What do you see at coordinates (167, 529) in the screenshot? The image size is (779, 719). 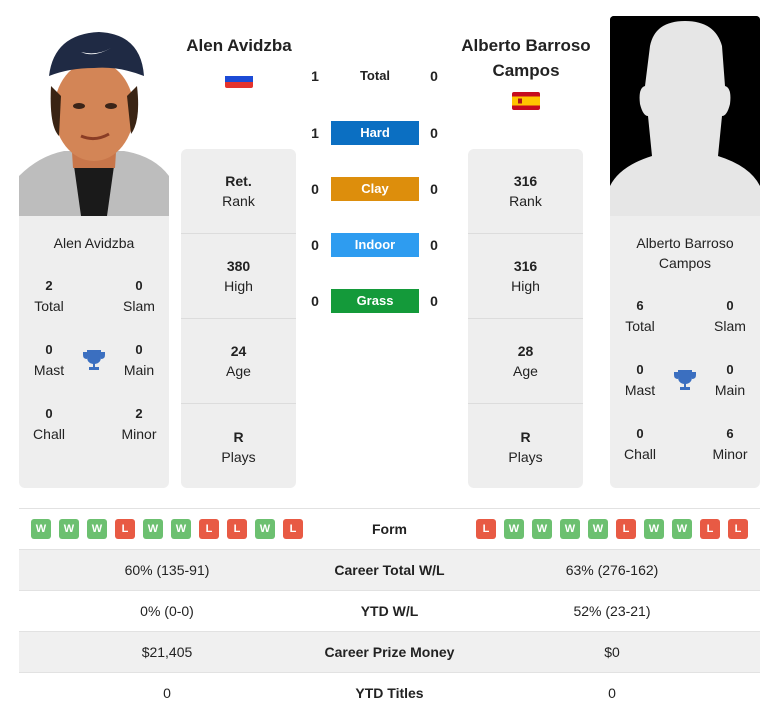 I see `player-left-form: WWWLWWLLWL` at bounding box center [167, 529].